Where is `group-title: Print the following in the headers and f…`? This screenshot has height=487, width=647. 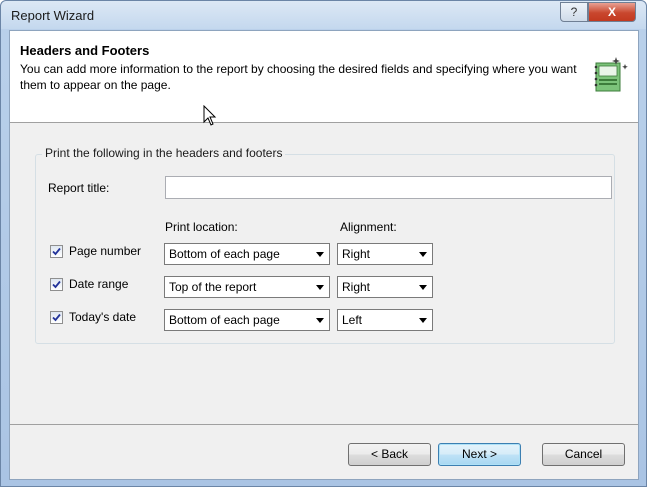 group-title: Print the following in the headers and f… is located at coordinates (164, 153).